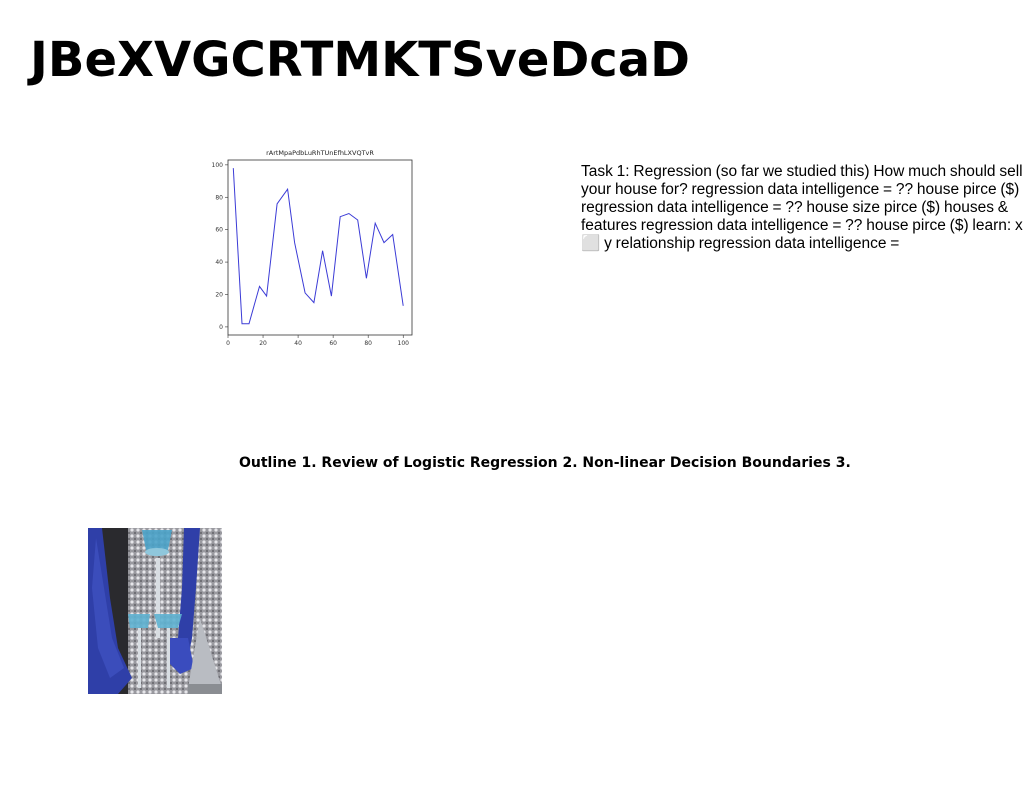 This screenshot has height=788, width=1024. I want to click on x-tick-label: 100, so click(404, 343).